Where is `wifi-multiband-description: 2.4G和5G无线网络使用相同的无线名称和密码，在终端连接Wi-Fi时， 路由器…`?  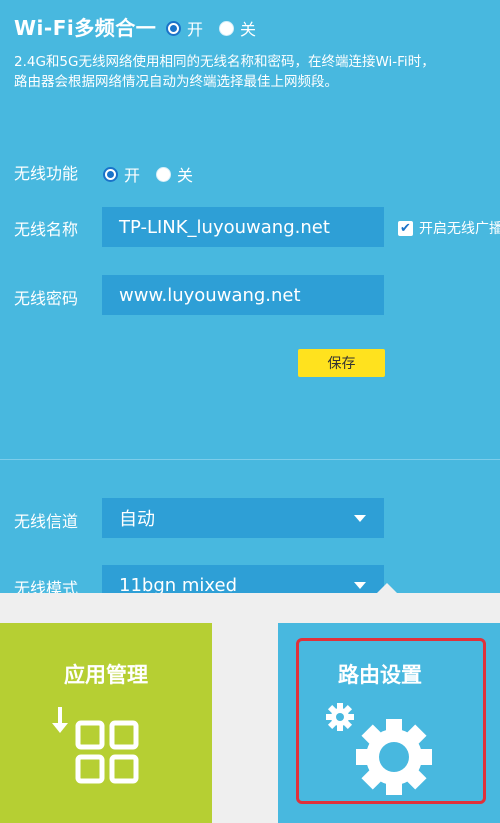
wifi-multiband-description: 2.4G和5G无线网络使用相同的无线名称和密码，在终端连接Wi-Fi时， 路由器… is located at coordinates (254, 72).